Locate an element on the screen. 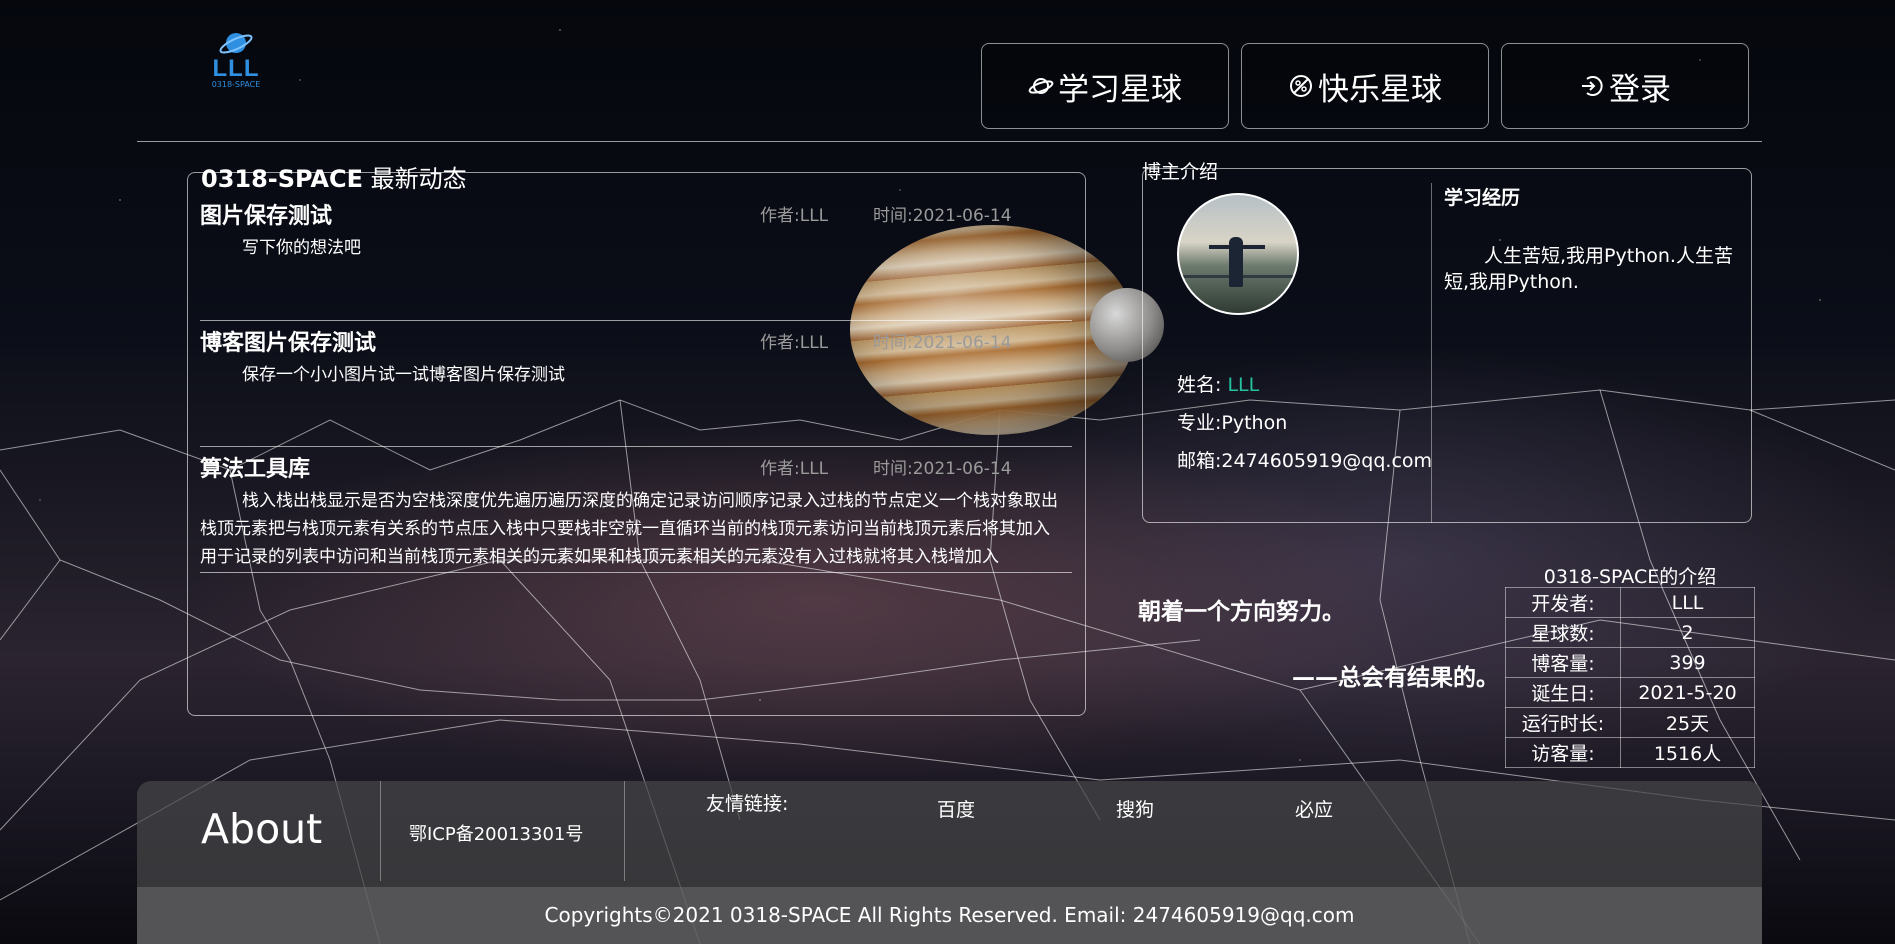 The image size is (1895, 944). footer-icp-record: 鄂ICP备20013301号 is located at coordinates (496, 833).